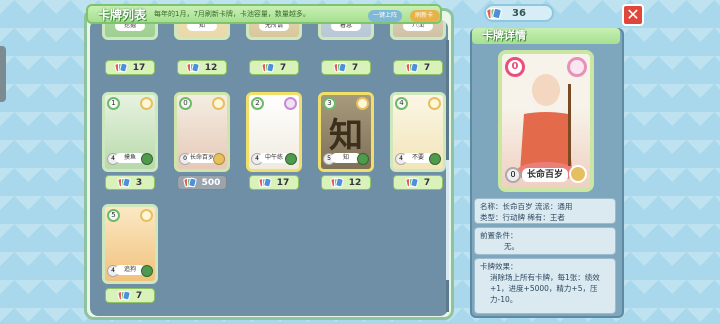 The width and height of the screenshot is (720, 324). Describe the element at coordinates (130, 67) in the screenshot. I see `count-pill-top-1: 17` at that location.